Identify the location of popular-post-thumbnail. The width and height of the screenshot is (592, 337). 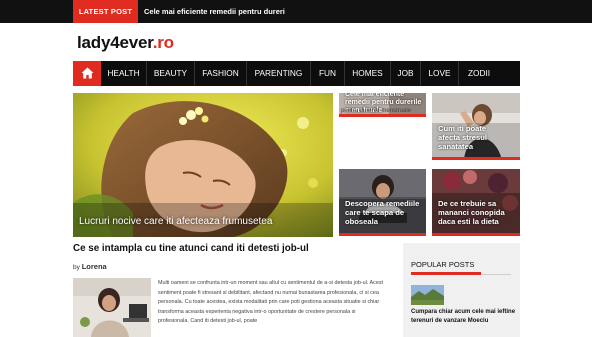
(427, 295).